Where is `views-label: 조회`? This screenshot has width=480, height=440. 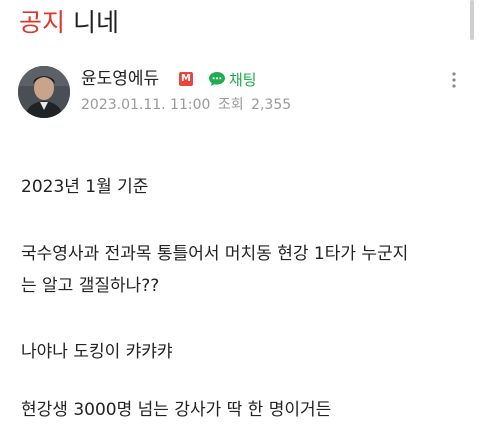 views-label: 조회 is located at coordinates (230, 105).